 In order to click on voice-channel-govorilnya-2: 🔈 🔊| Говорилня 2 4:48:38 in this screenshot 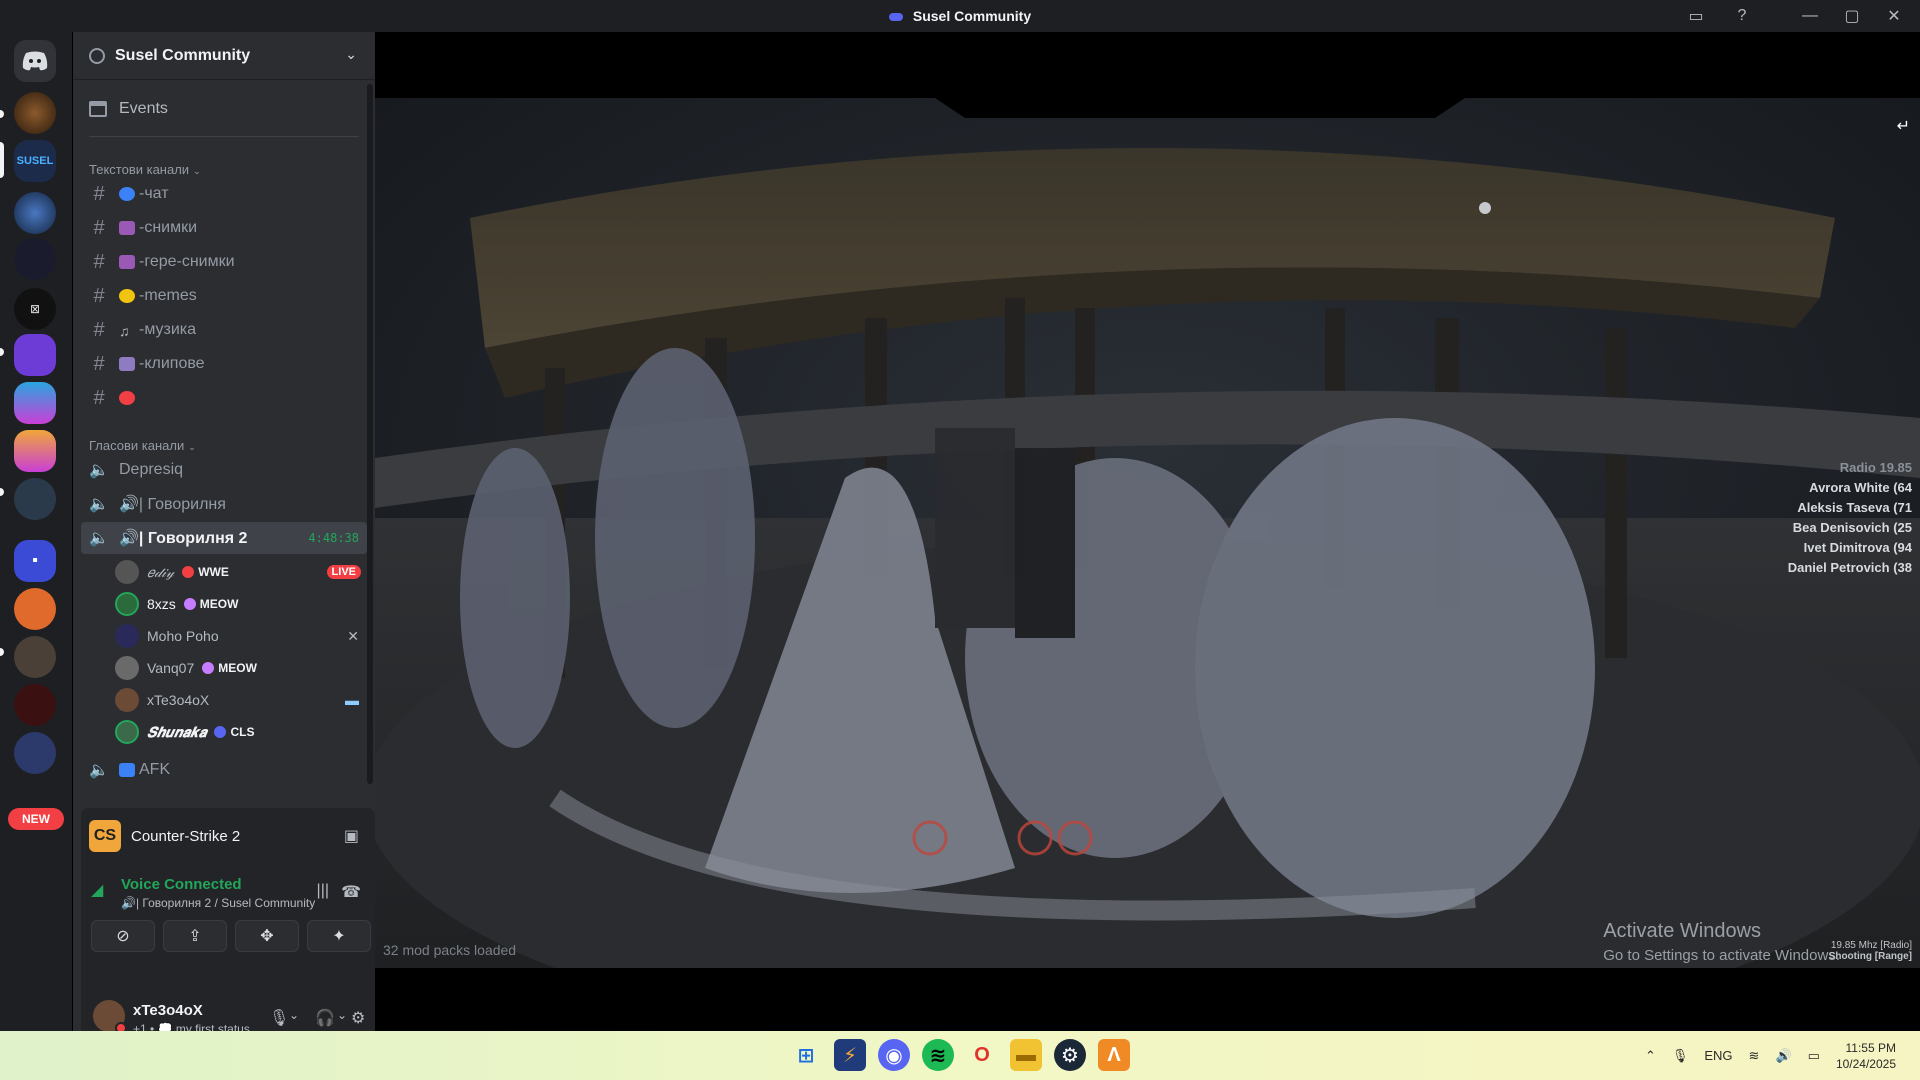, I will do `click(224, 538)`.